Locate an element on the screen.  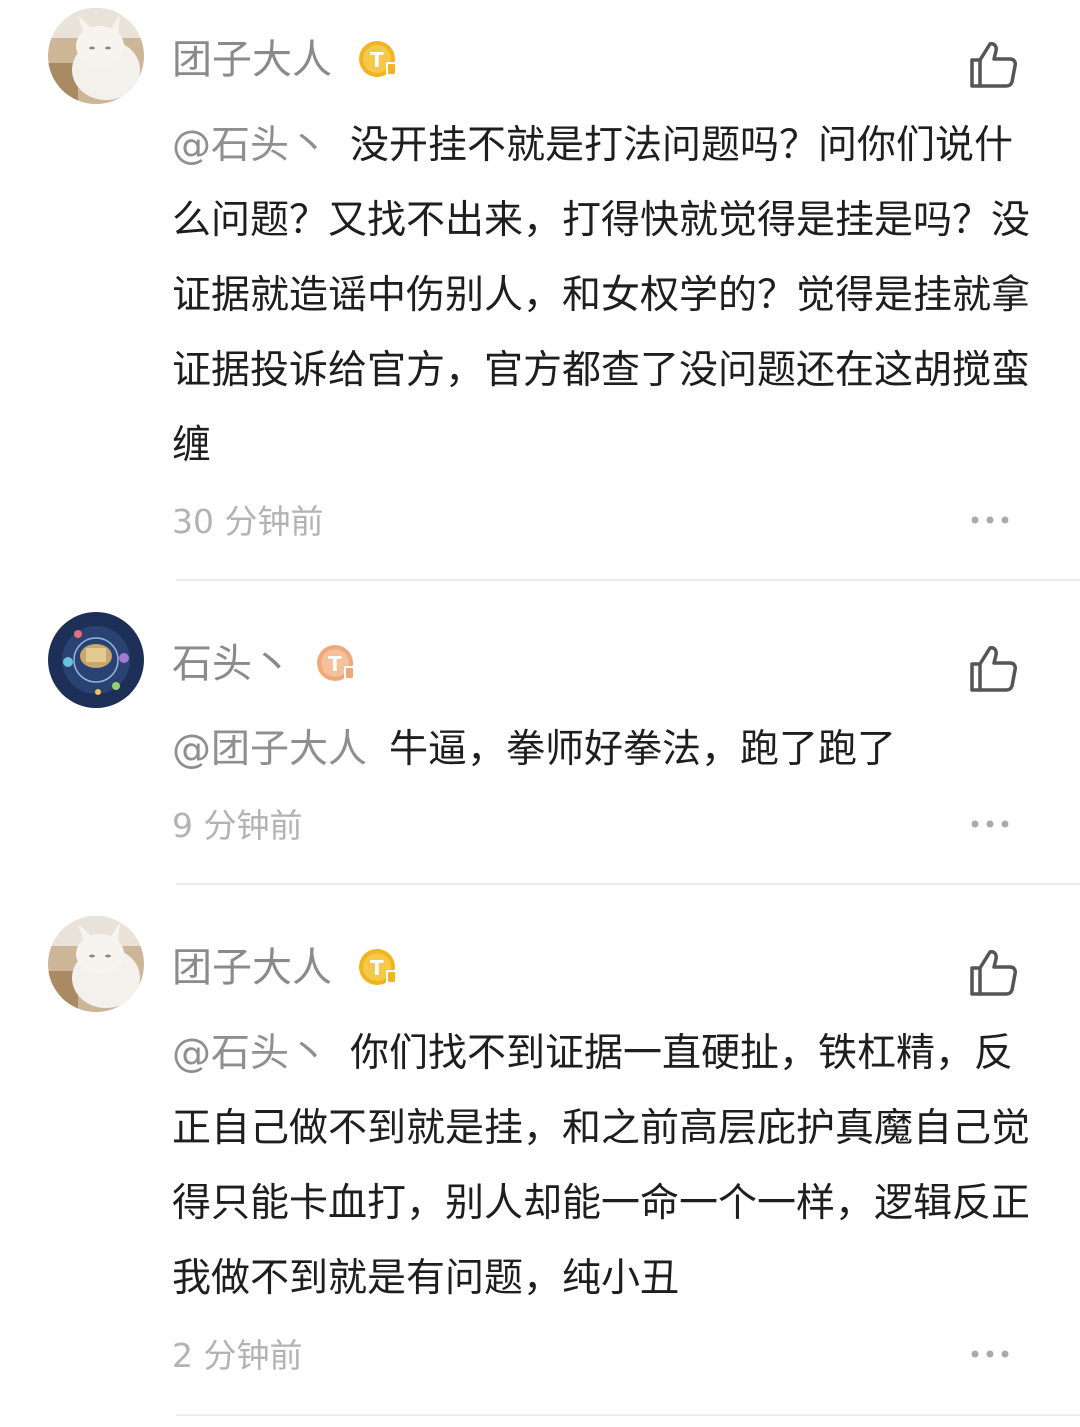
comment-text: @团子大人 牛逼，拳师好拳法，跑了跑了 is located at coordinates (604, 749).